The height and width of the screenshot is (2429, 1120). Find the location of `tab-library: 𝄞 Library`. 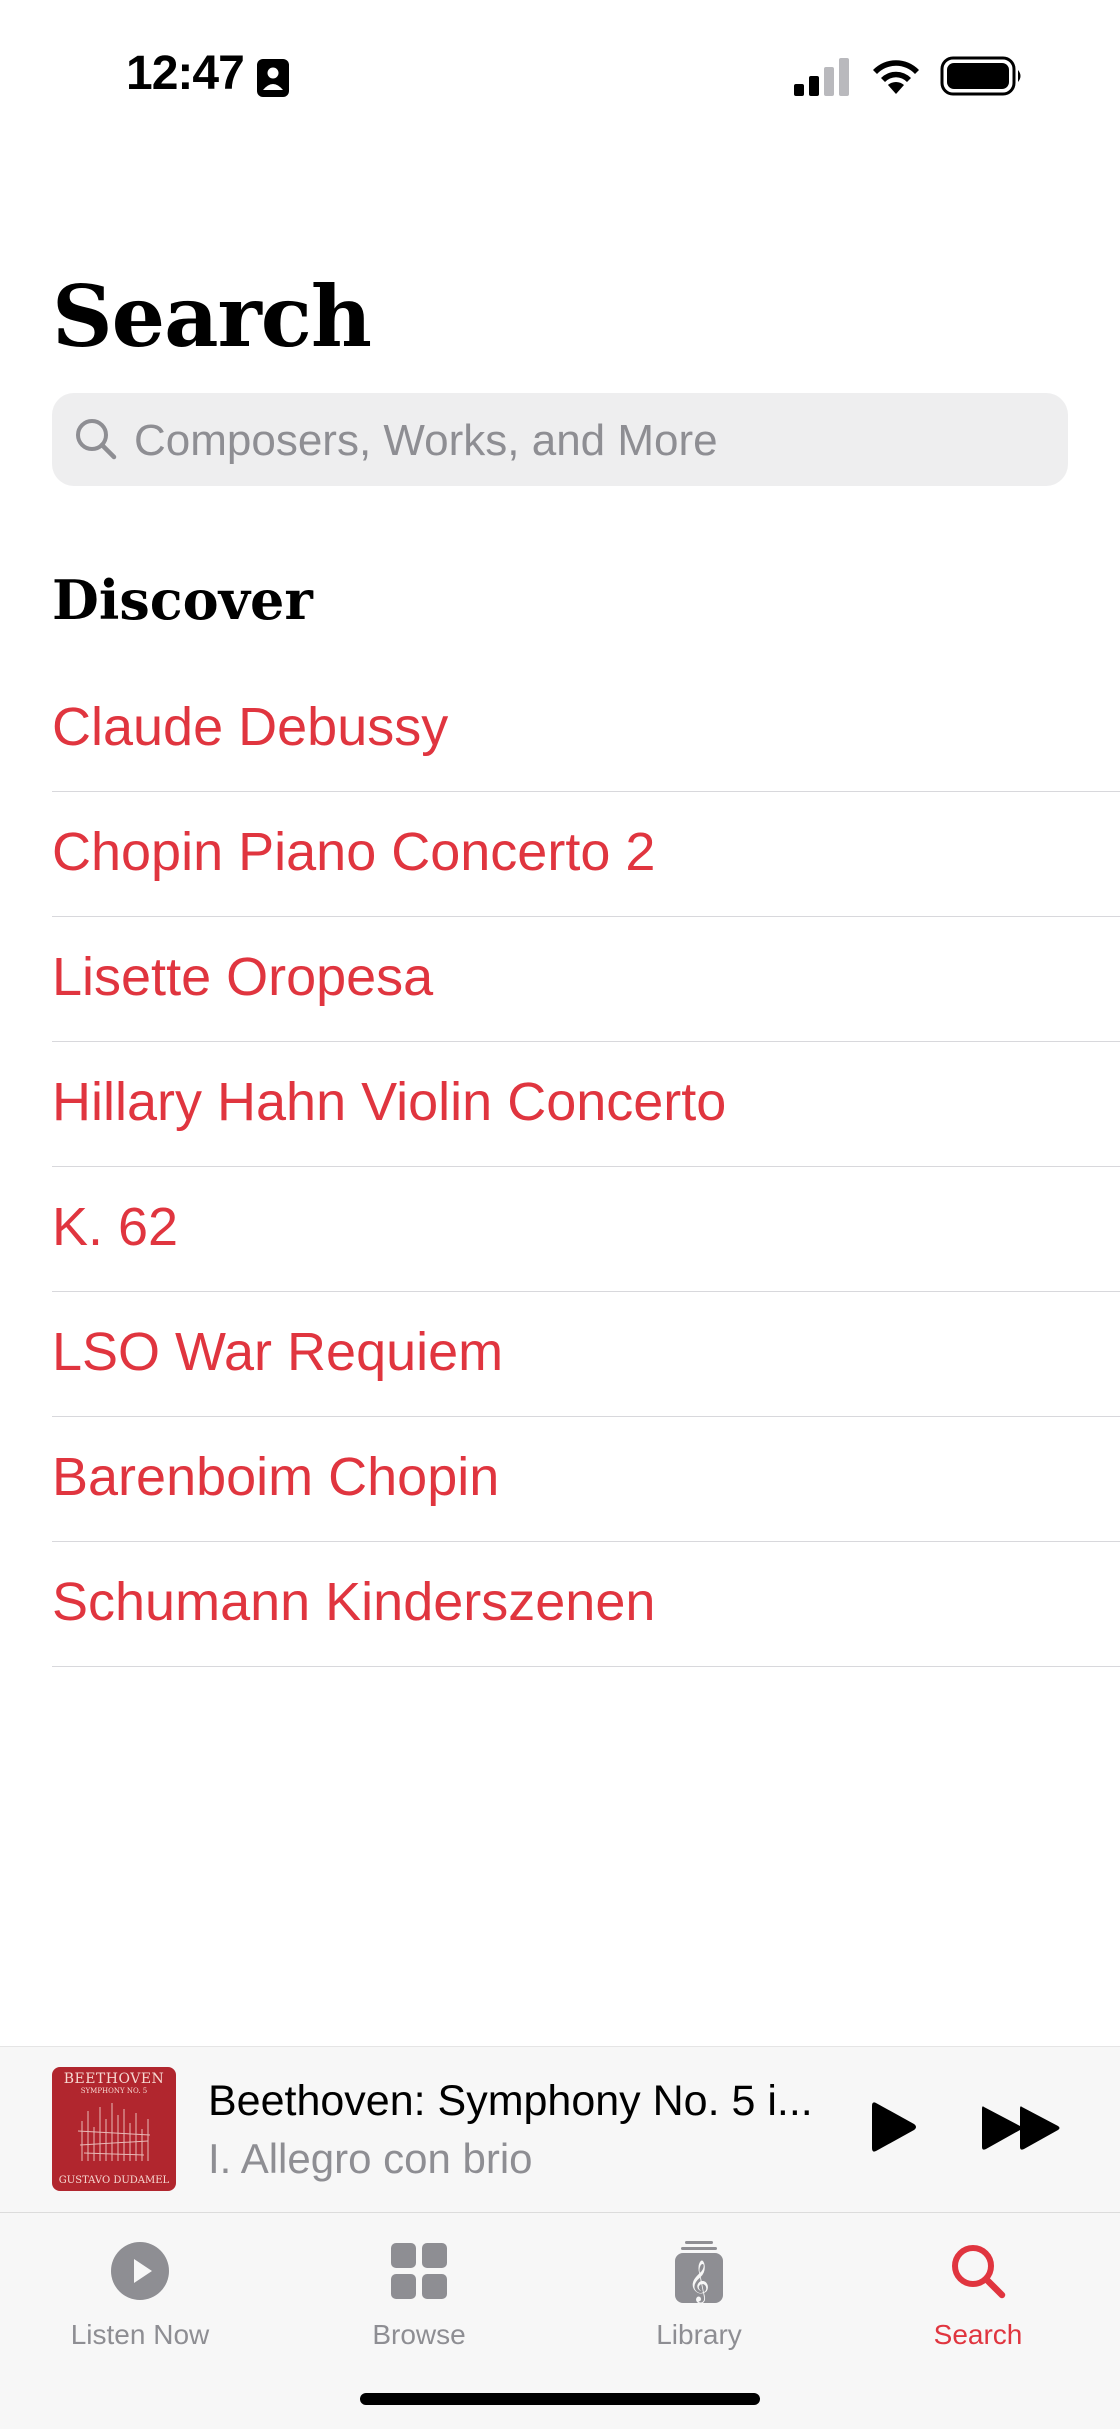

tab-library: 𝄞 Library is located at coordinates (699, 2291).